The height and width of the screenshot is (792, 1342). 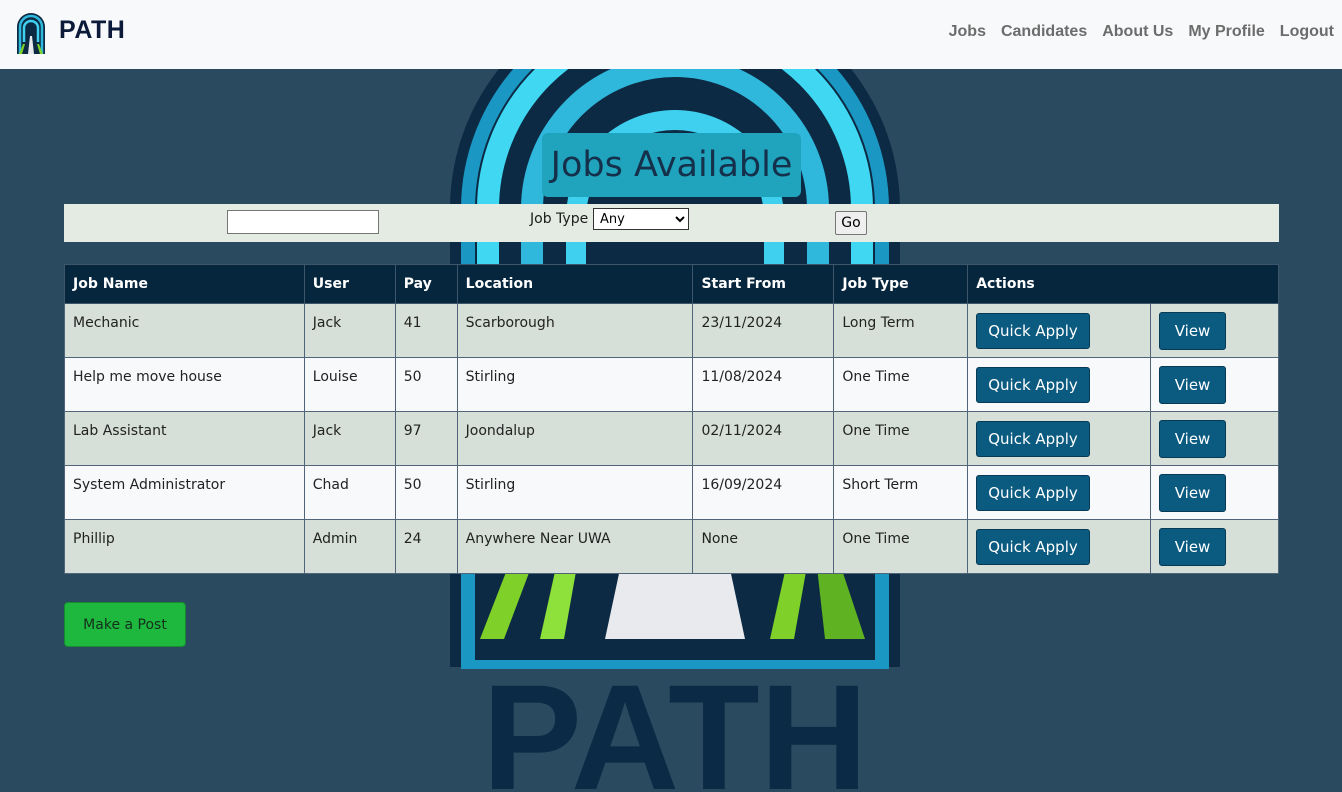 What do you see at coordinates (763, 546) in the screenshot?
I see `cell-start-from: None` at bounding box center [763, 546].